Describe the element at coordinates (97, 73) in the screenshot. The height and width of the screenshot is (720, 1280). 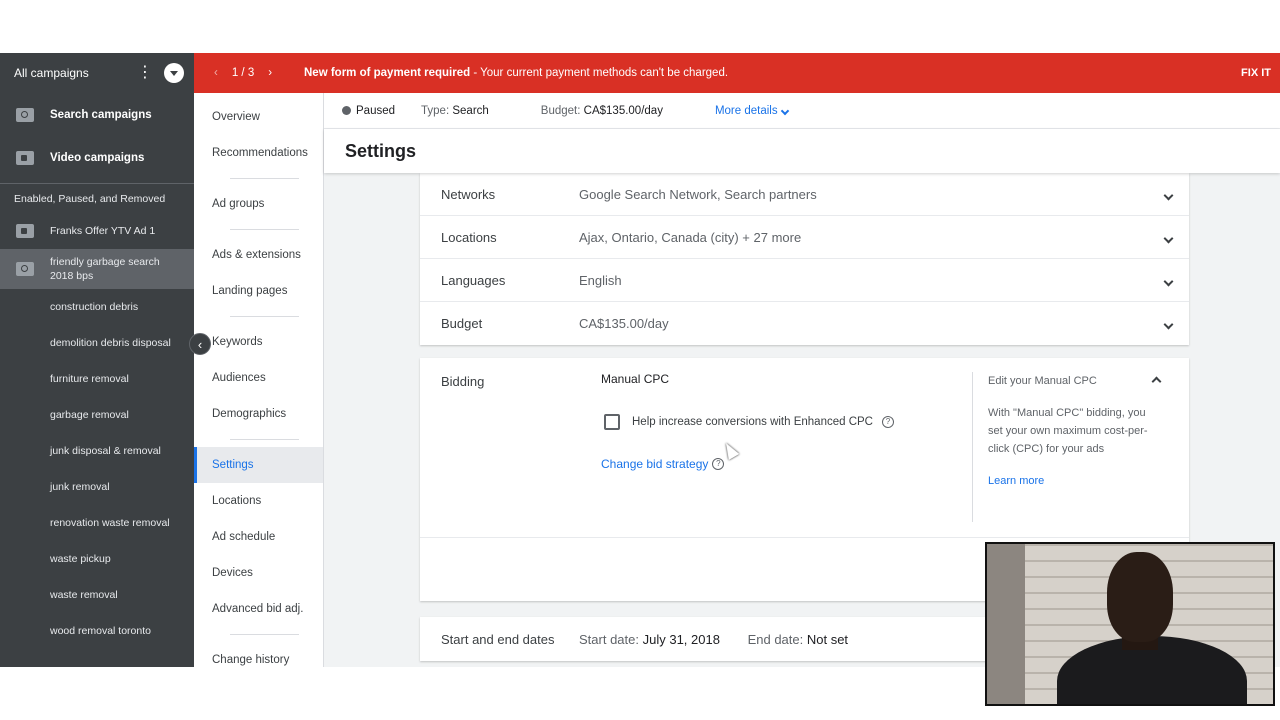
I see `all-campaigns-header: All campaigns ⋮` at that location.